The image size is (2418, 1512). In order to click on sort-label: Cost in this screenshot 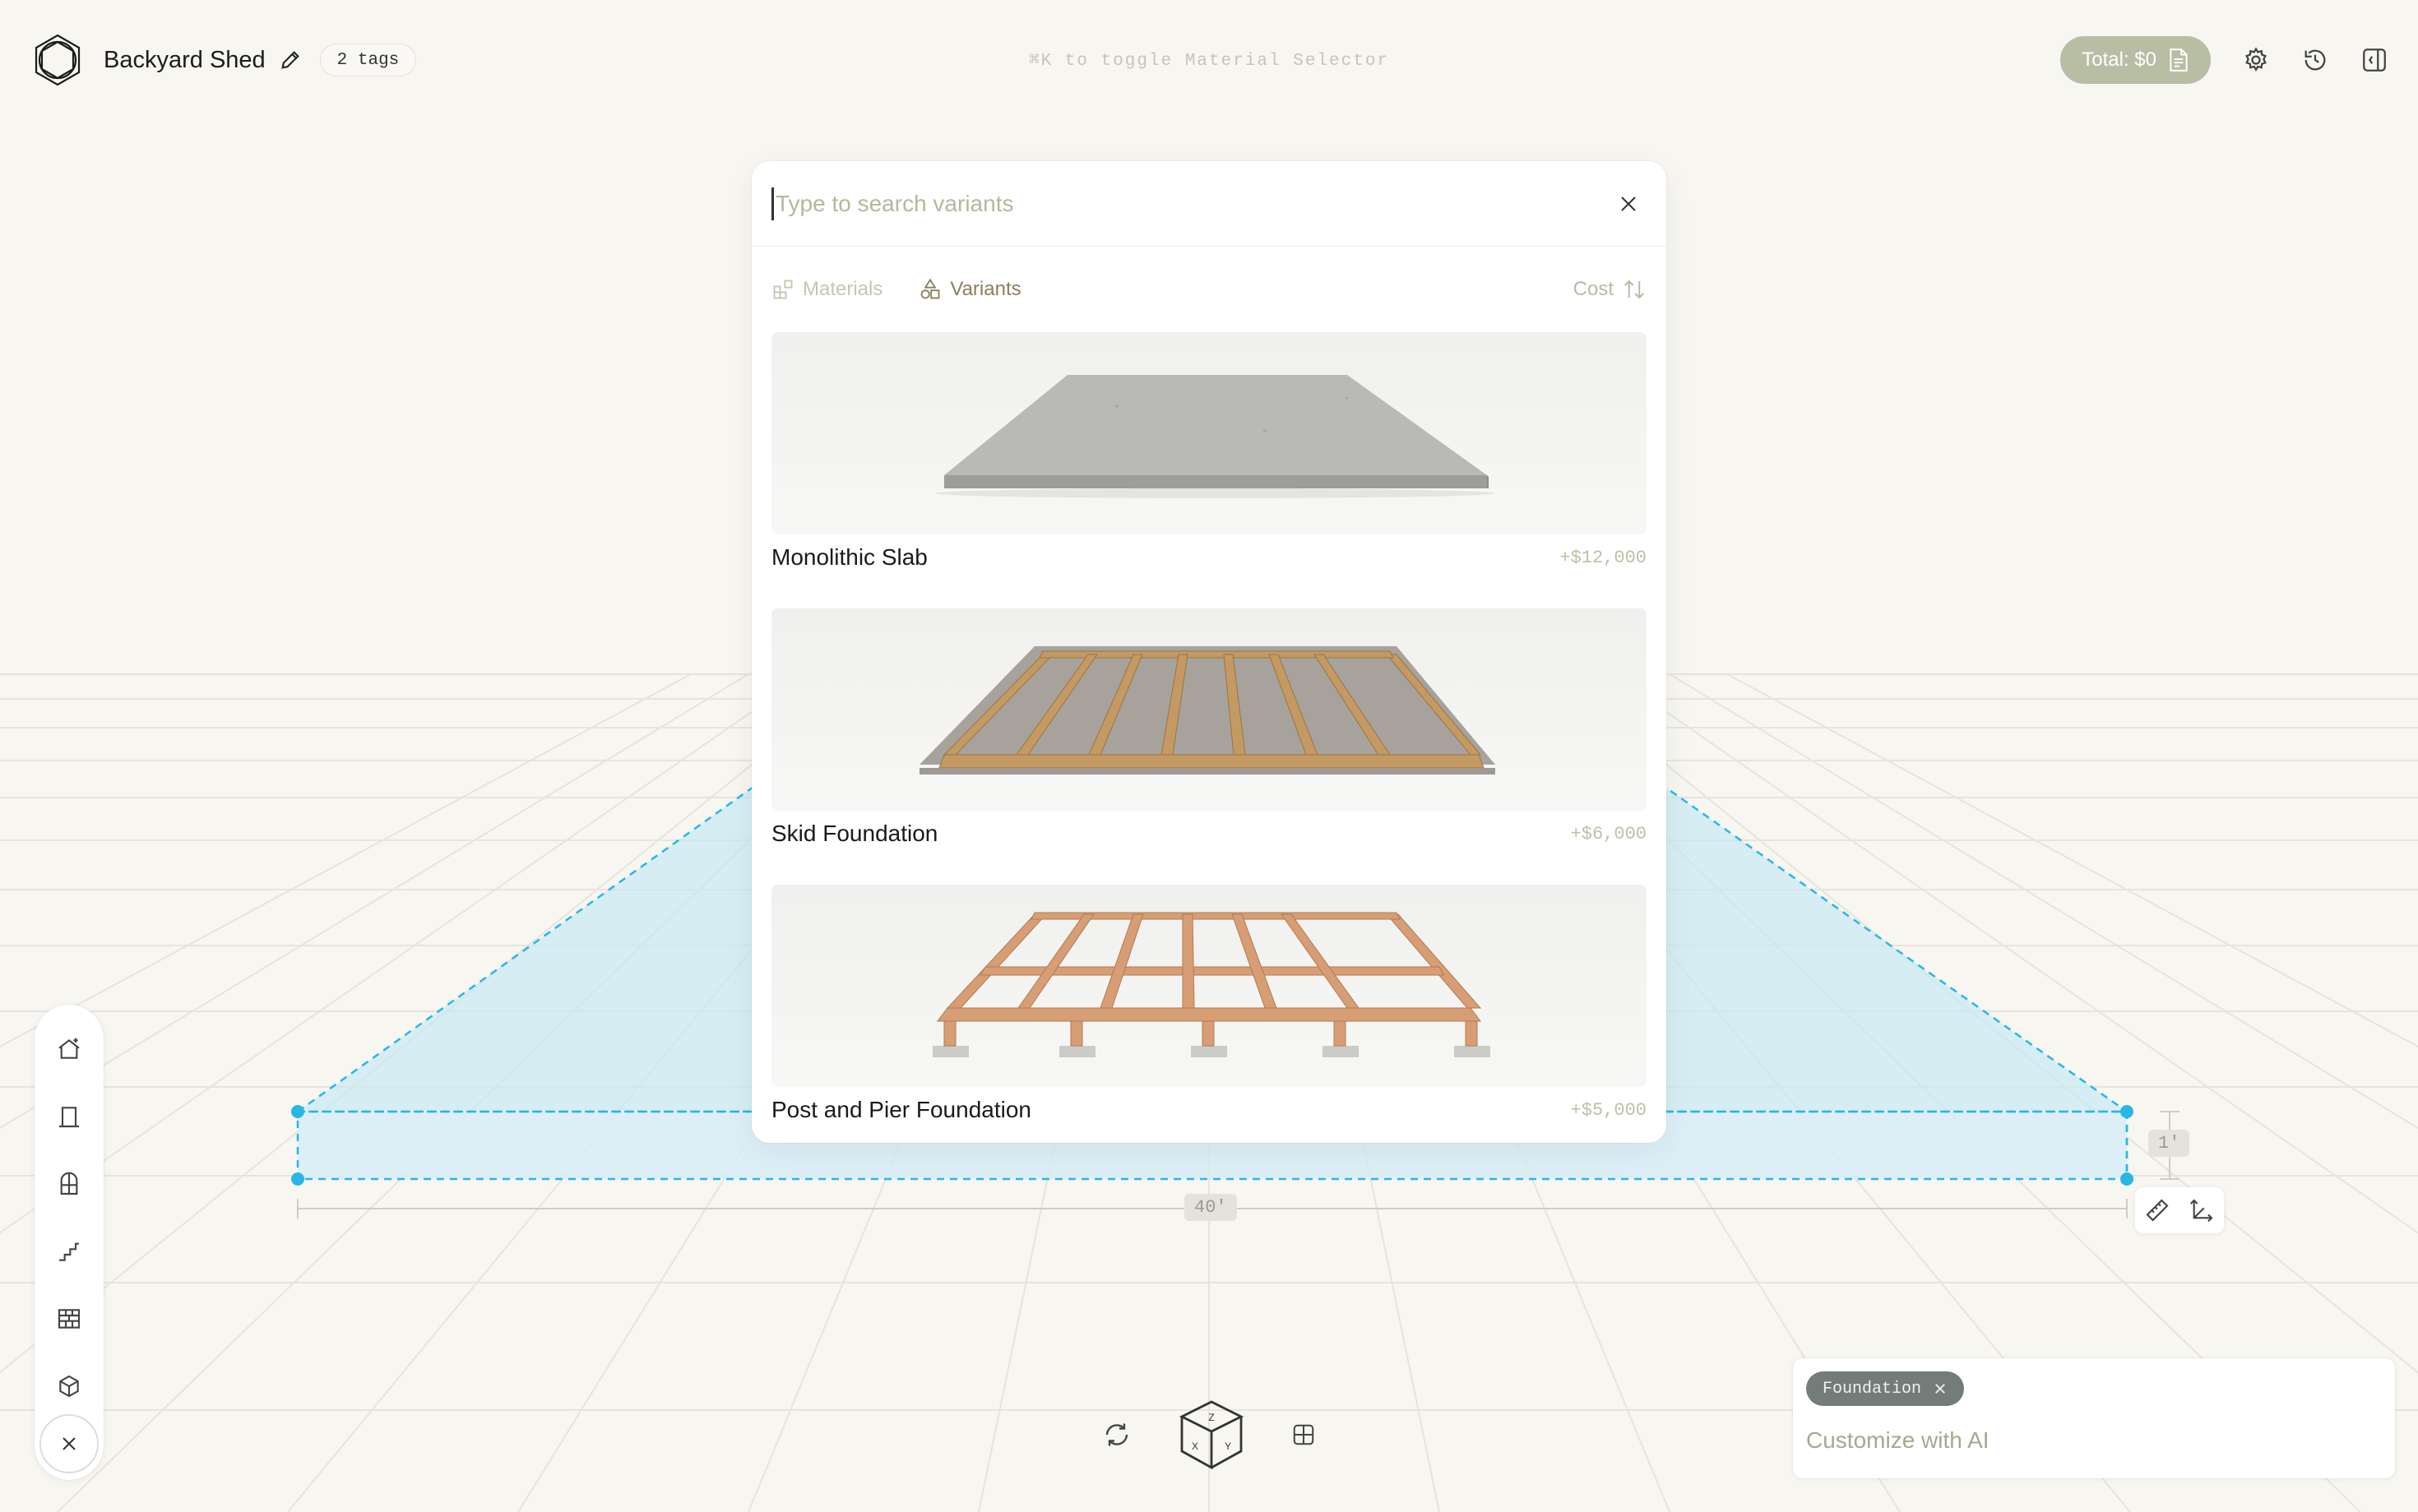, I will do `click(1593, 289)`.